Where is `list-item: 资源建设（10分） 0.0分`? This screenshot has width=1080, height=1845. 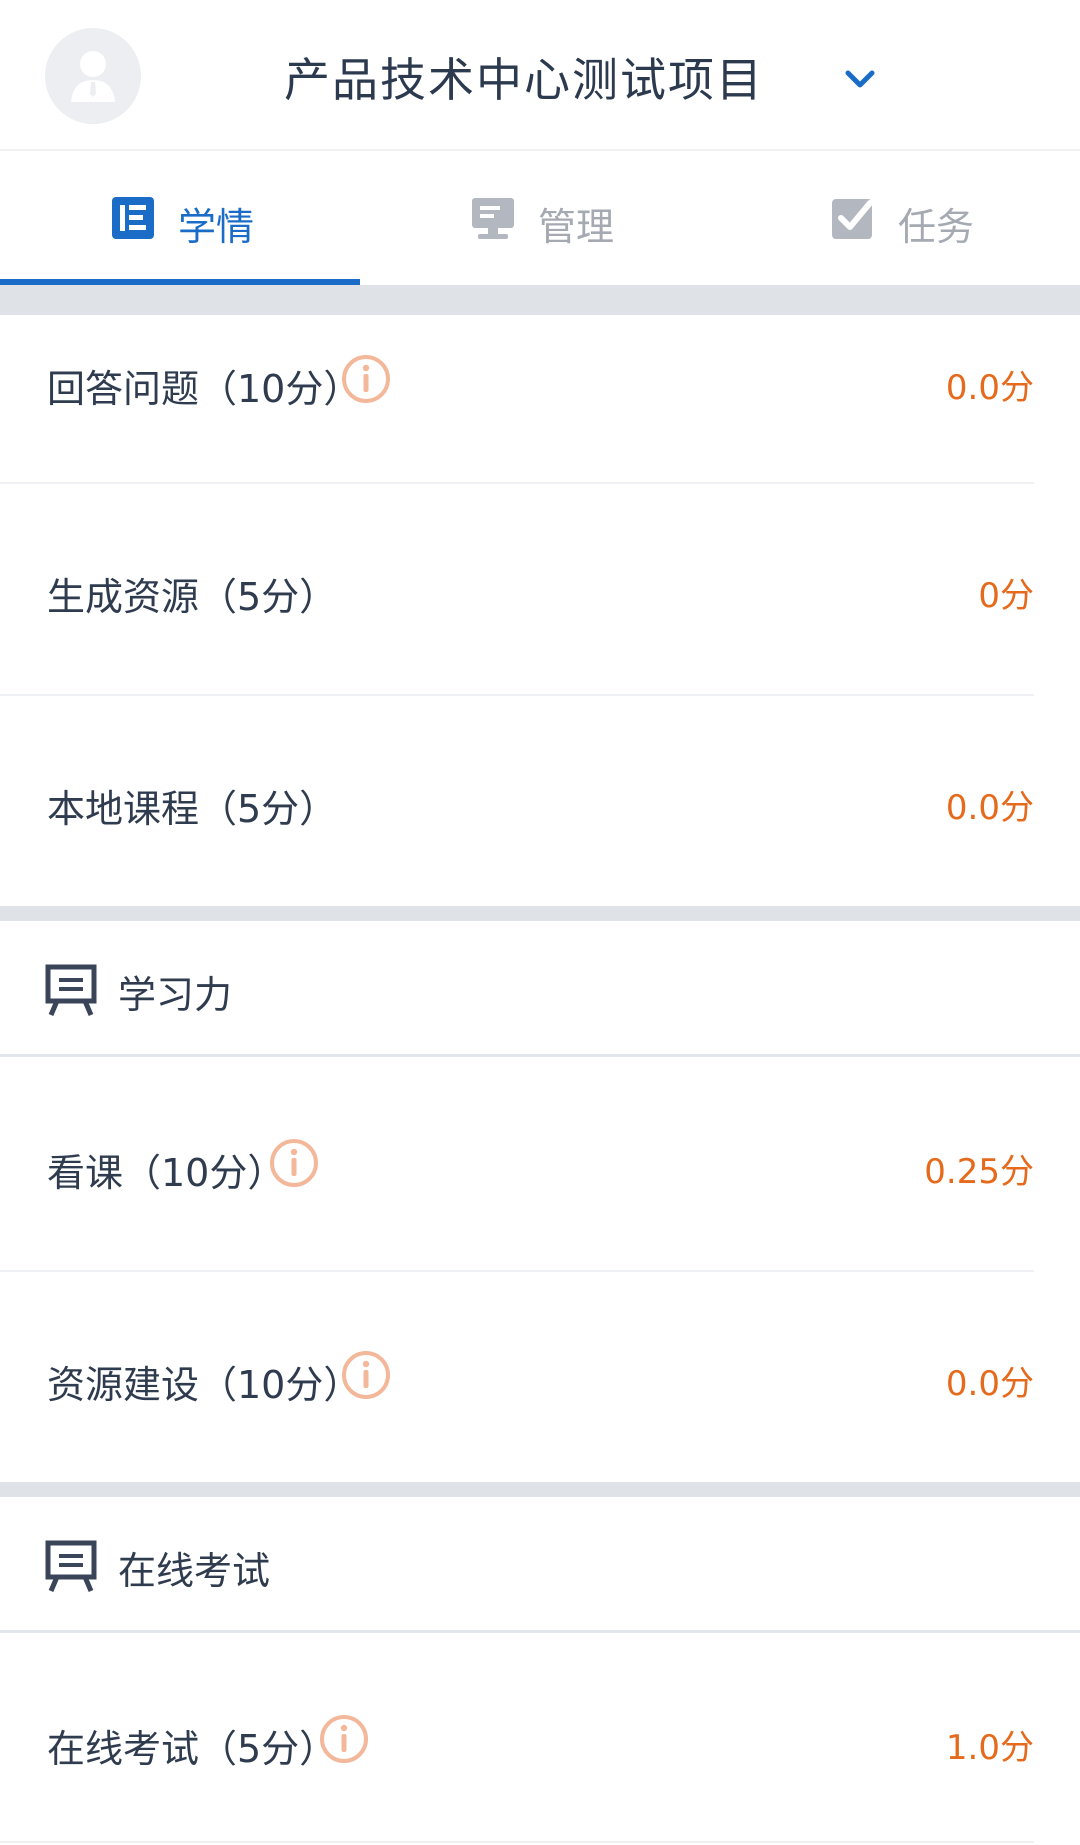
list-item: 资源建设（10分） 0.0分 is located at coordinates (540, 1377).